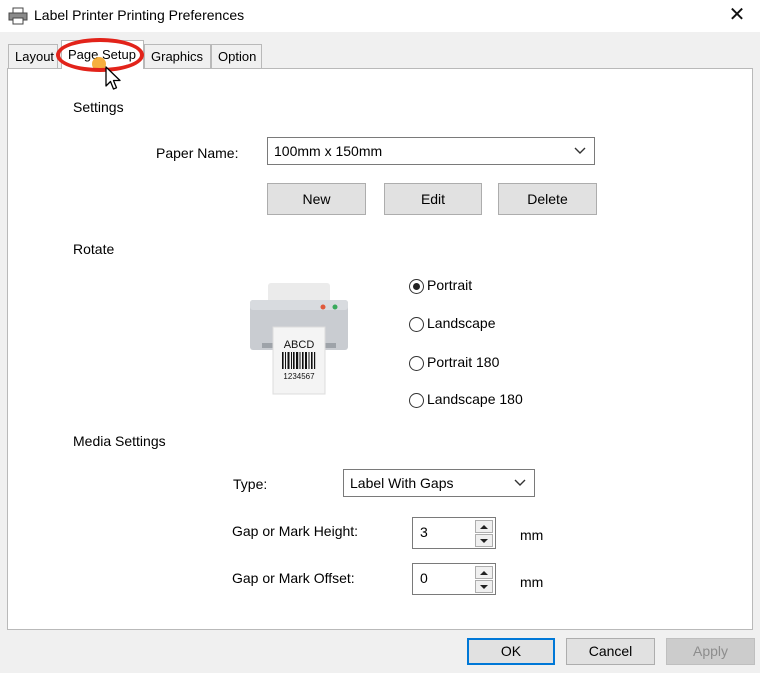 Image resolution: width=760 pixels, height=673 pixels. What do you see at coordinates (98, 107) in the screenshot?
I see `settings-group-label: Settings` at bounding box center [98, 107].